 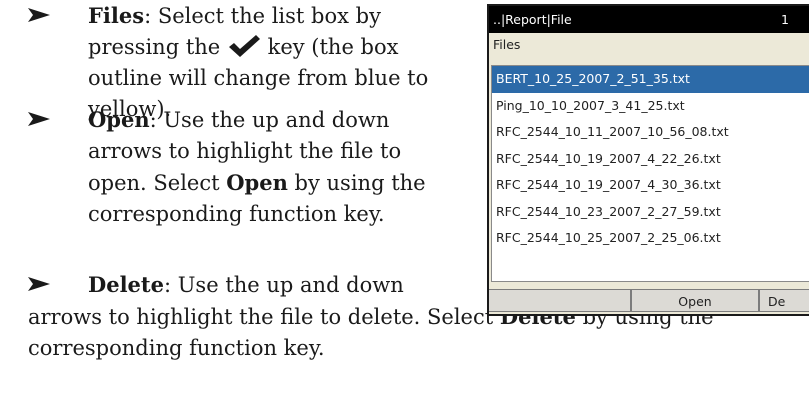 What do you see at coordinates (785, 19) in the screenshot?
I see `page-number: 1` at bounding box center [785, 19].